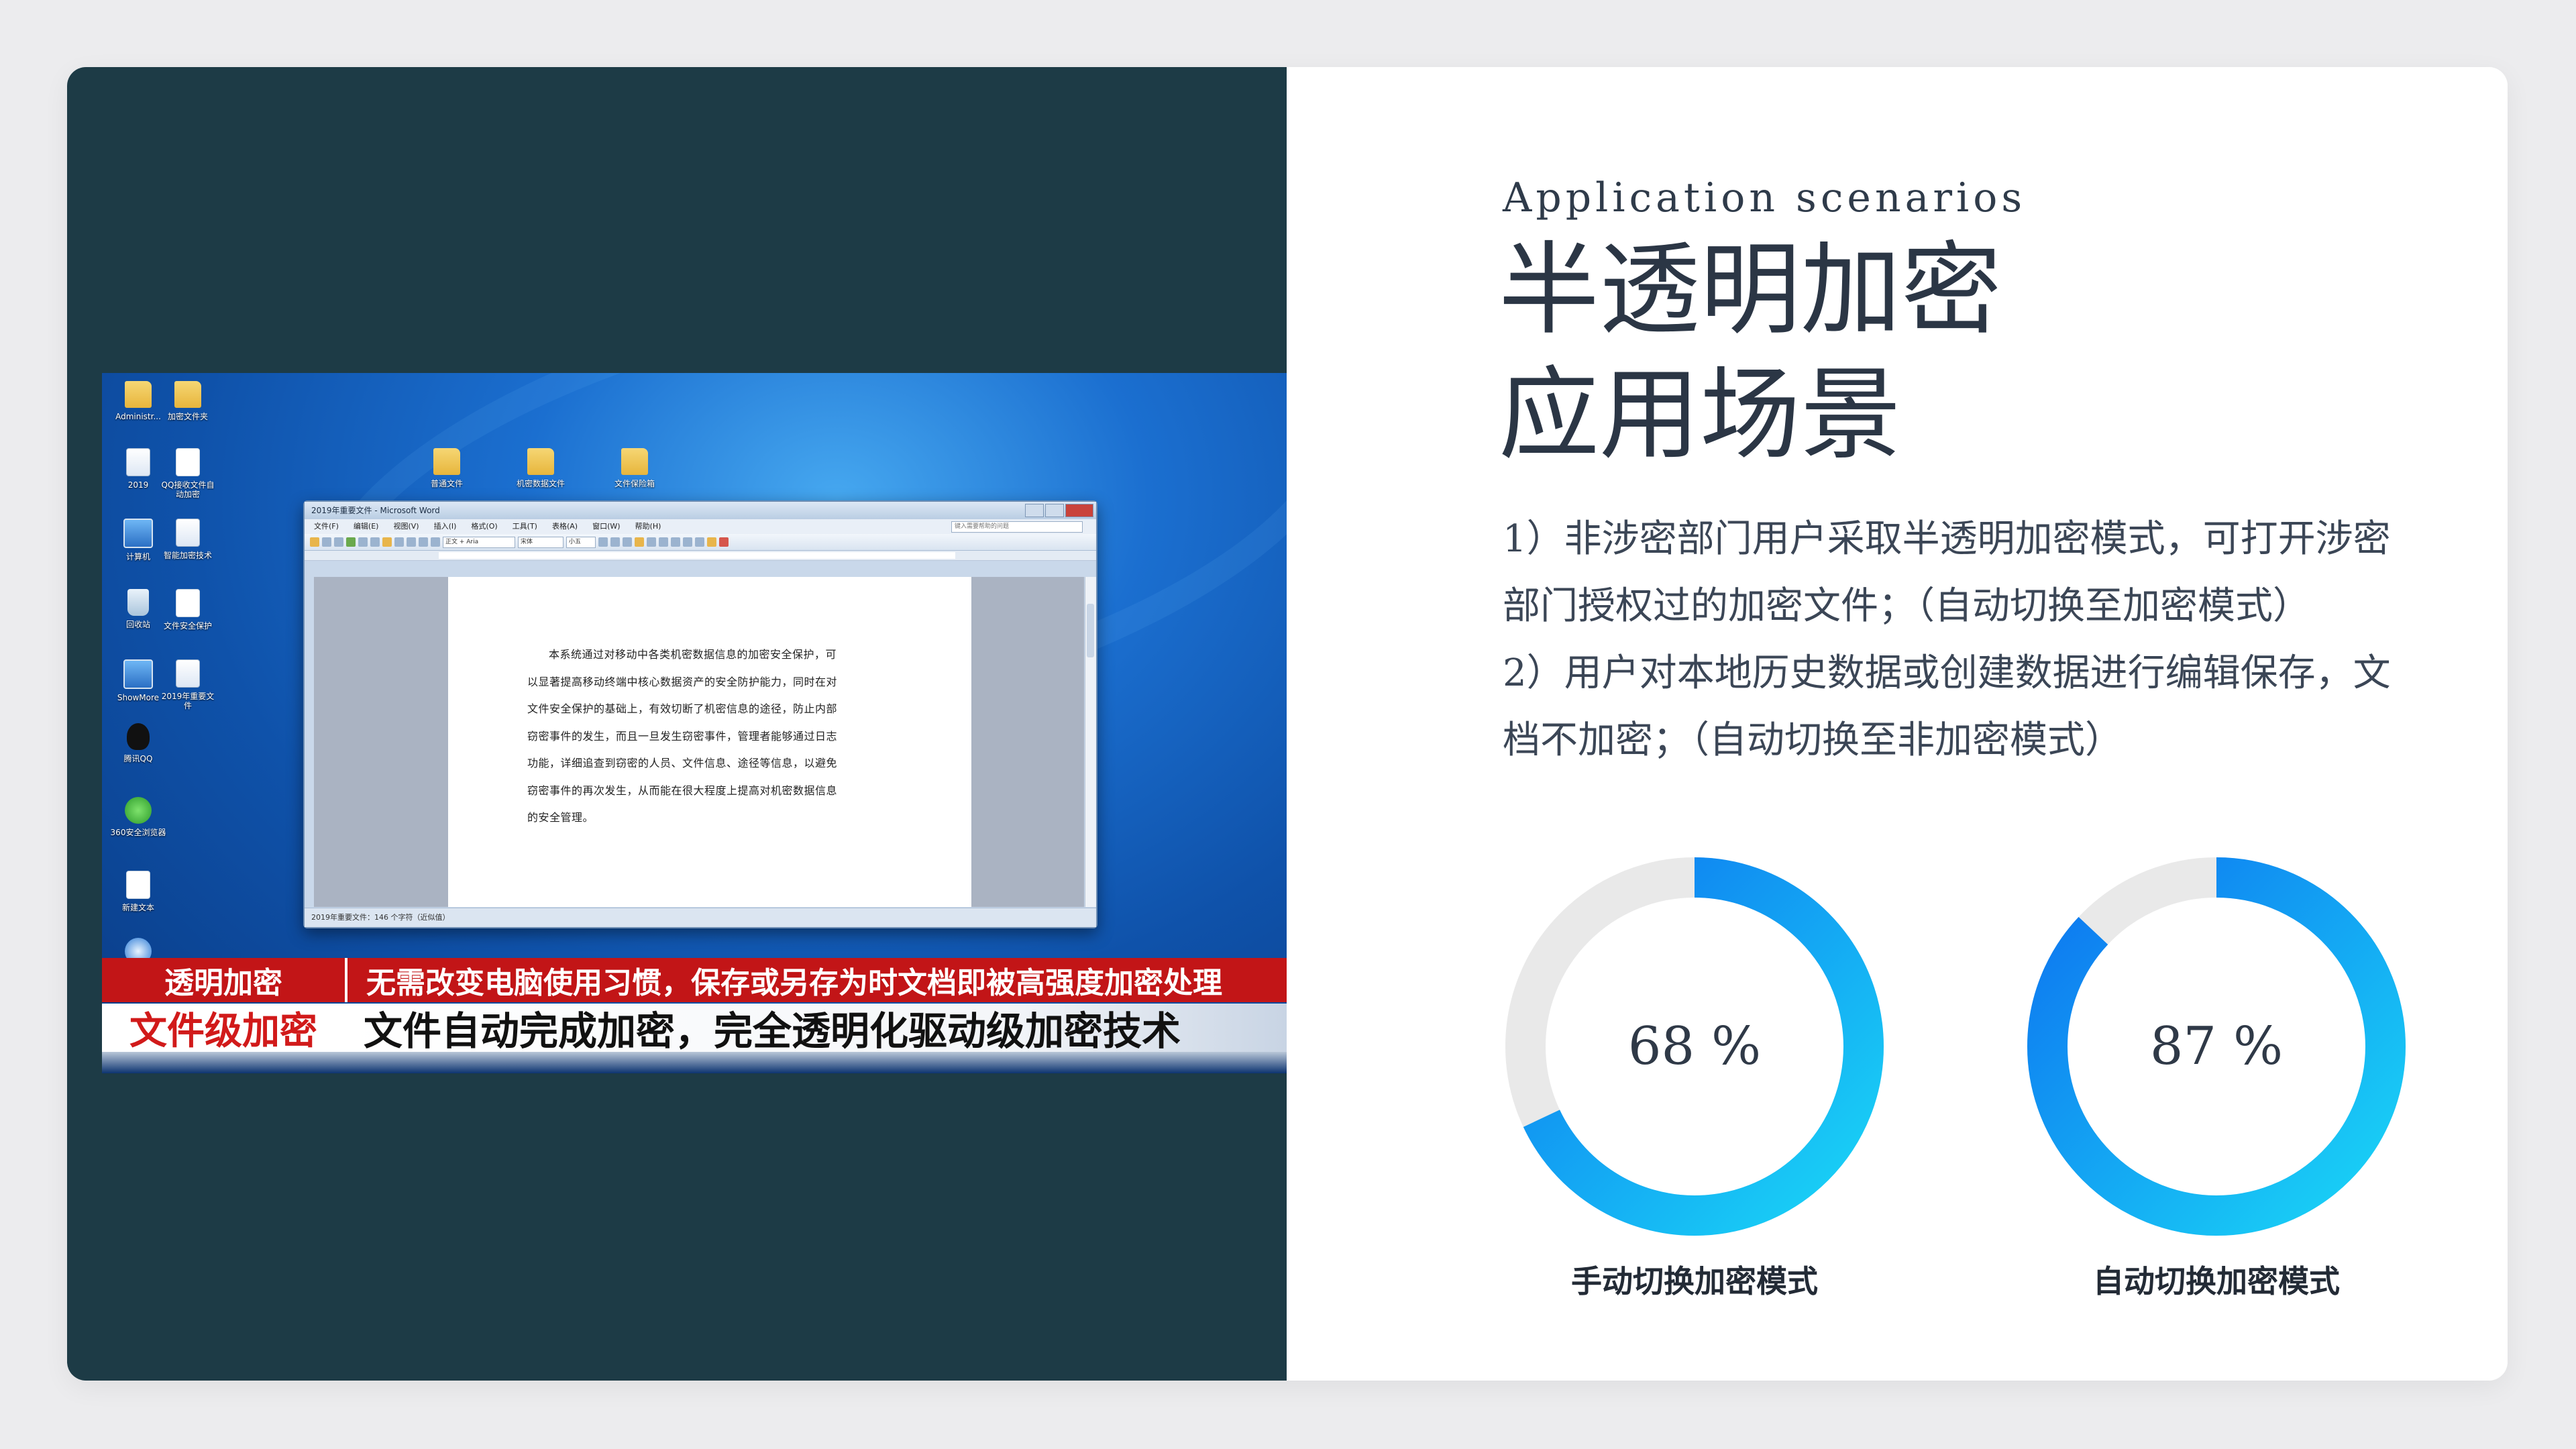 The width and height of the screenshot is (2576, 1449). I want to click on menu-tools: 工具(T), so click(524, 526).